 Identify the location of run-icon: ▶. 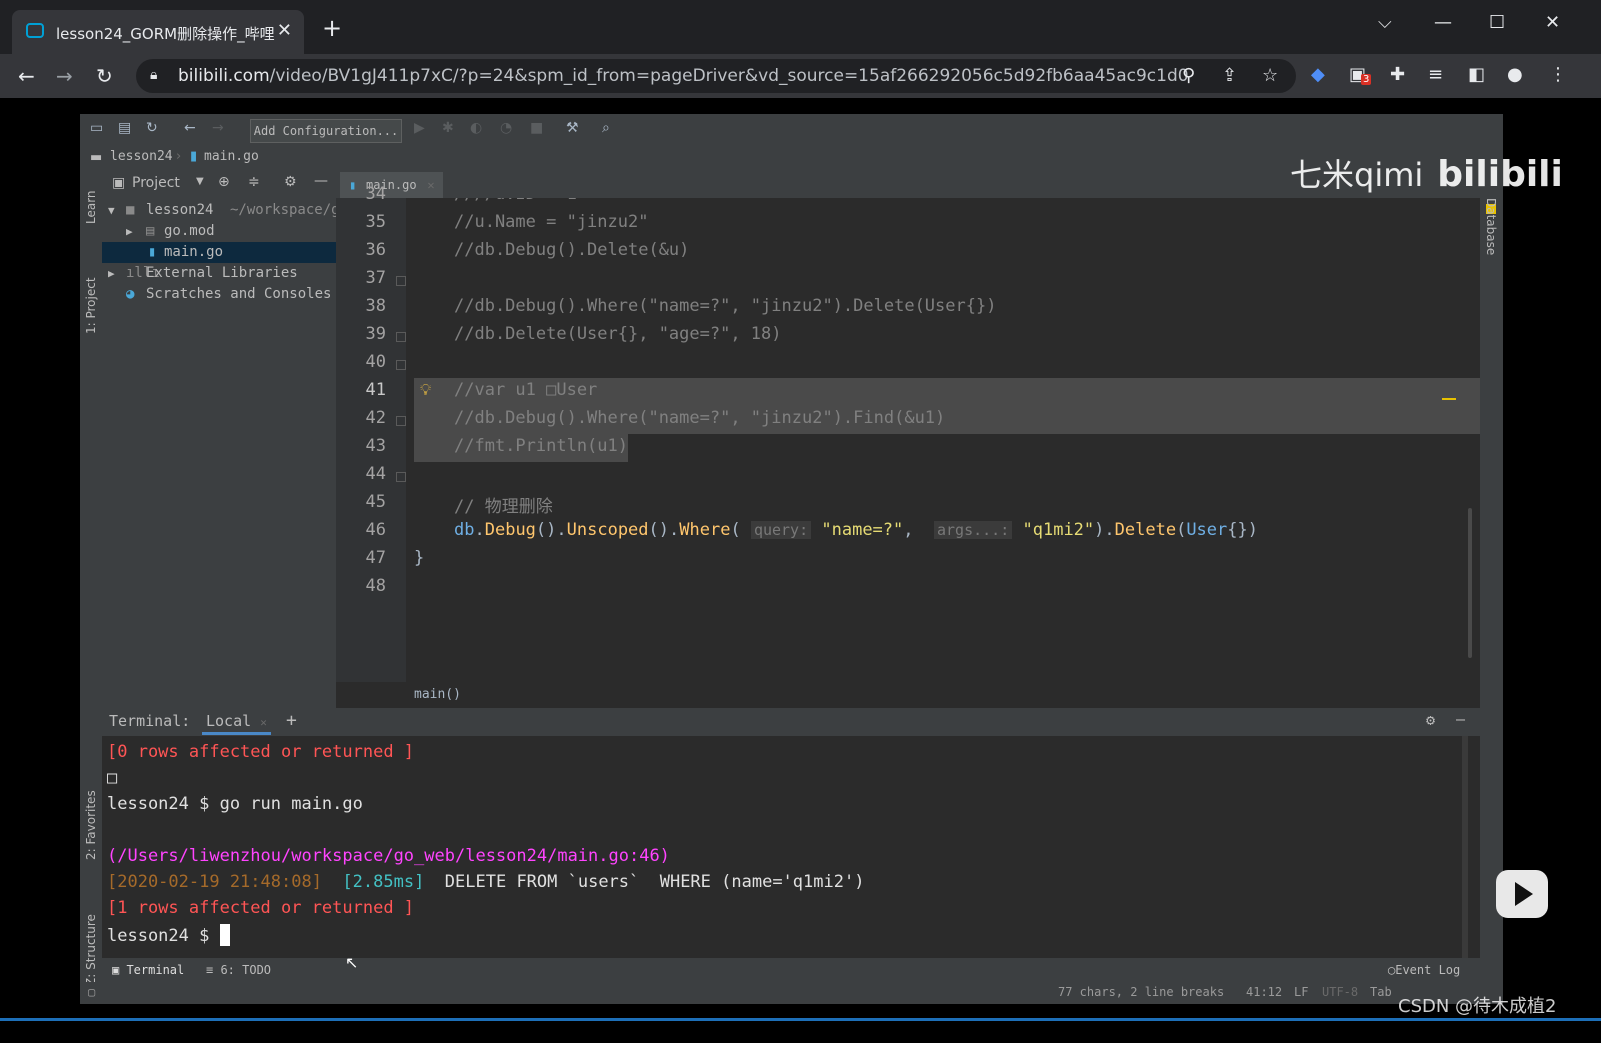
(419, 128).